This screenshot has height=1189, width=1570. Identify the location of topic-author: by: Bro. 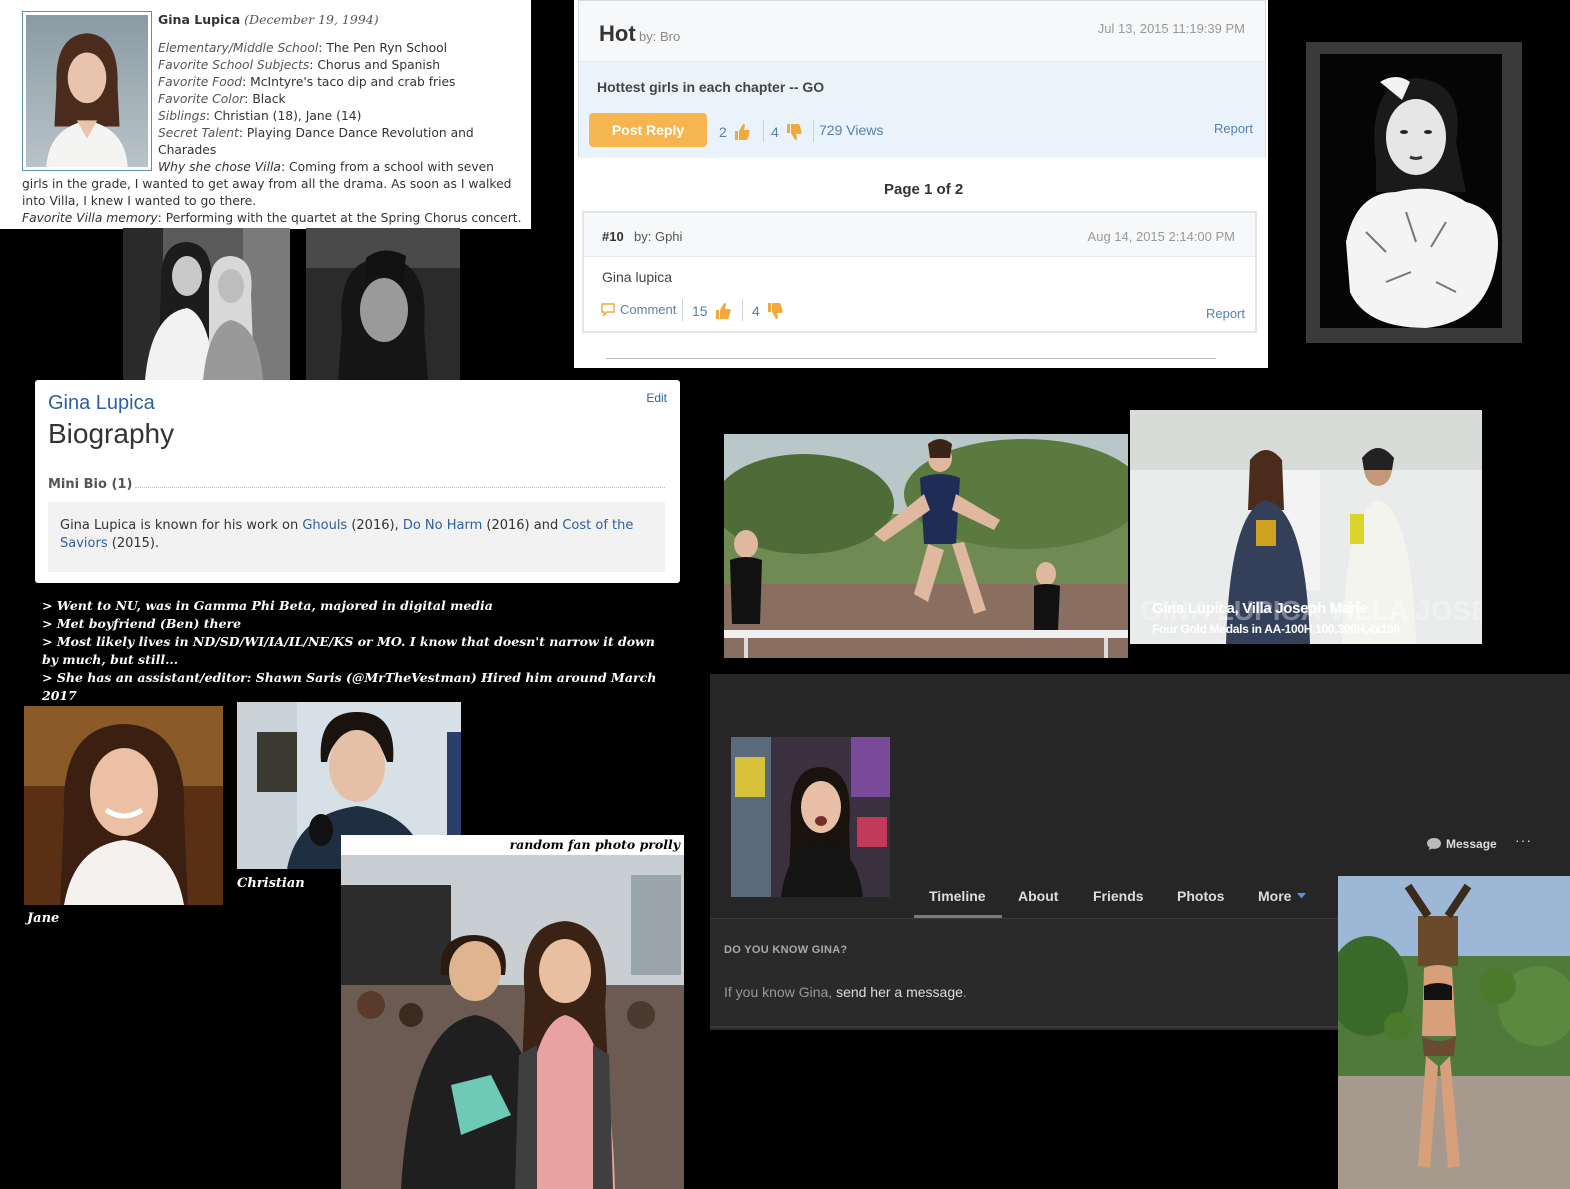
(660, 36).